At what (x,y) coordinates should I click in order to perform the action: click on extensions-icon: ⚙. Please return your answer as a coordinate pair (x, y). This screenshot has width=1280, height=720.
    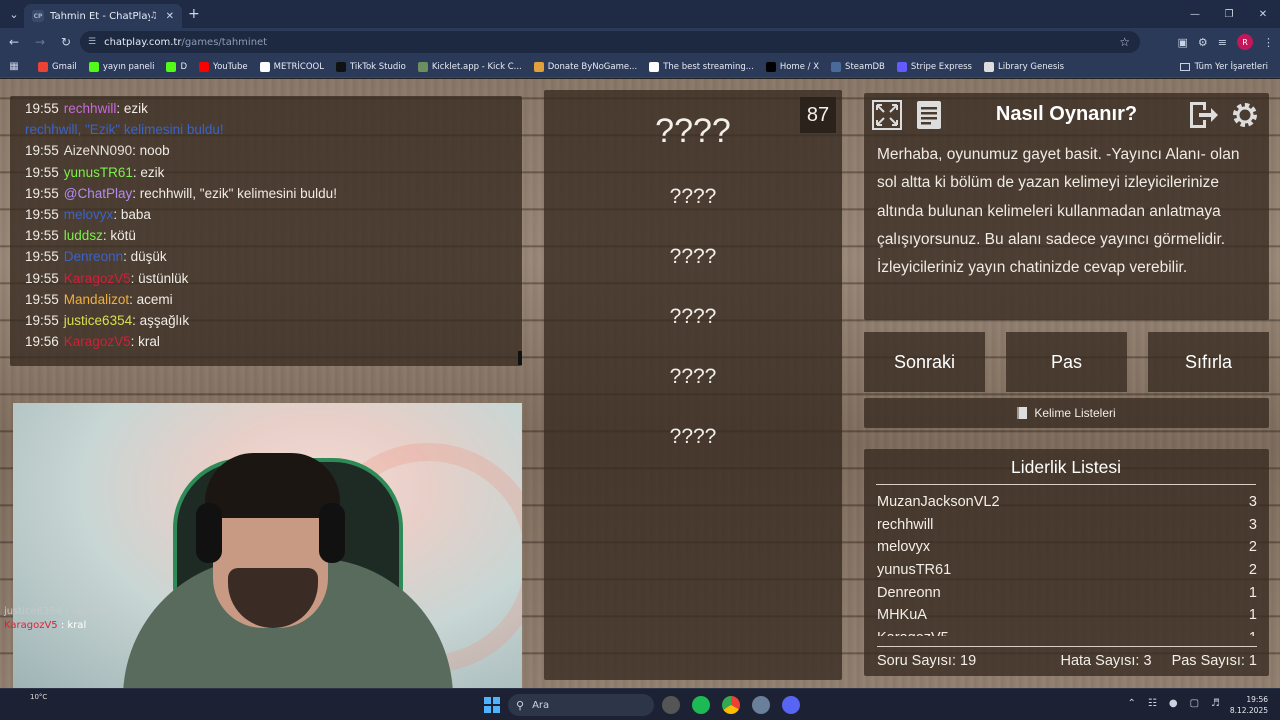
    Looking at the image, I should click on (1203, 42).